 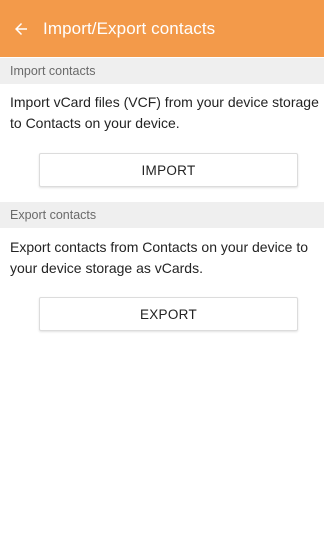 What do you see at coordinates (168, 314) in the screenshot?
I see `export-button: EXPORT` at bounding box center [168, 314].